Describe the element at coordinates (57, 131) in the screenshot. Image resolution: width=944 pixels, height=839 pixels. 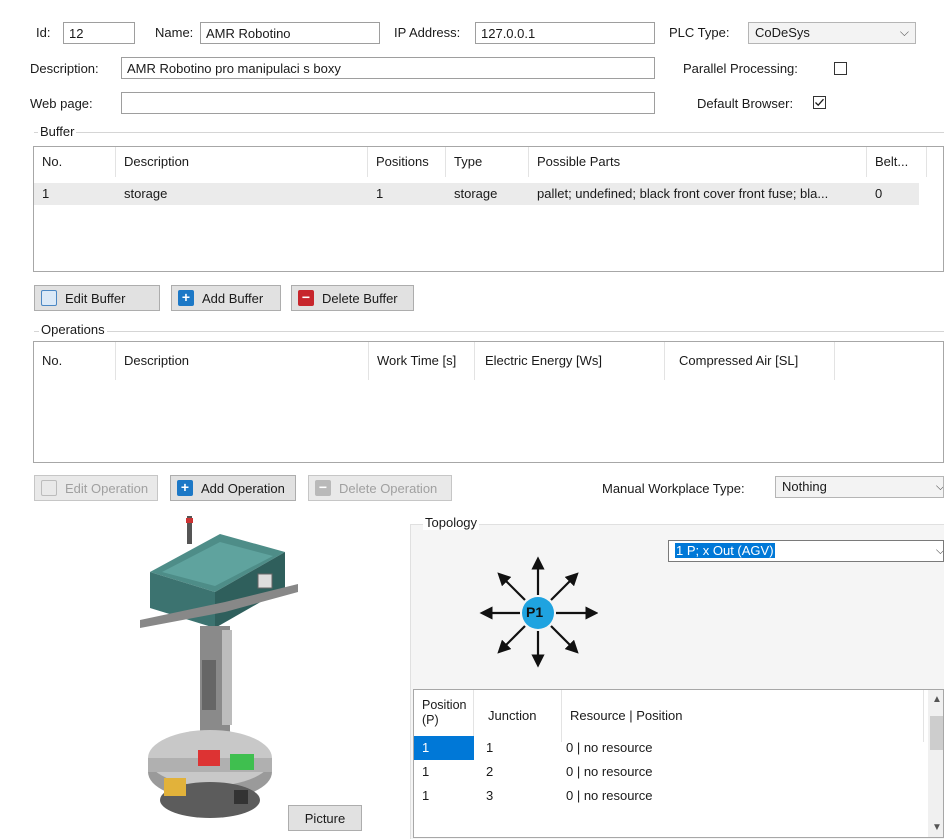
I see `buffer-group-title: Buffer` at that location.